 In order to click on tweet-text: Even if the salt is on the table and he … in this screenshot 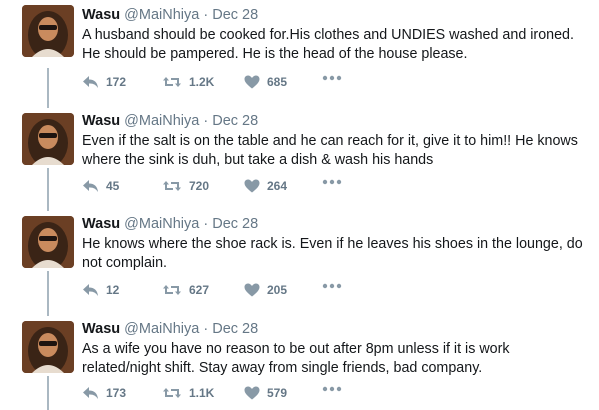, I will do `click(330, 150)`.